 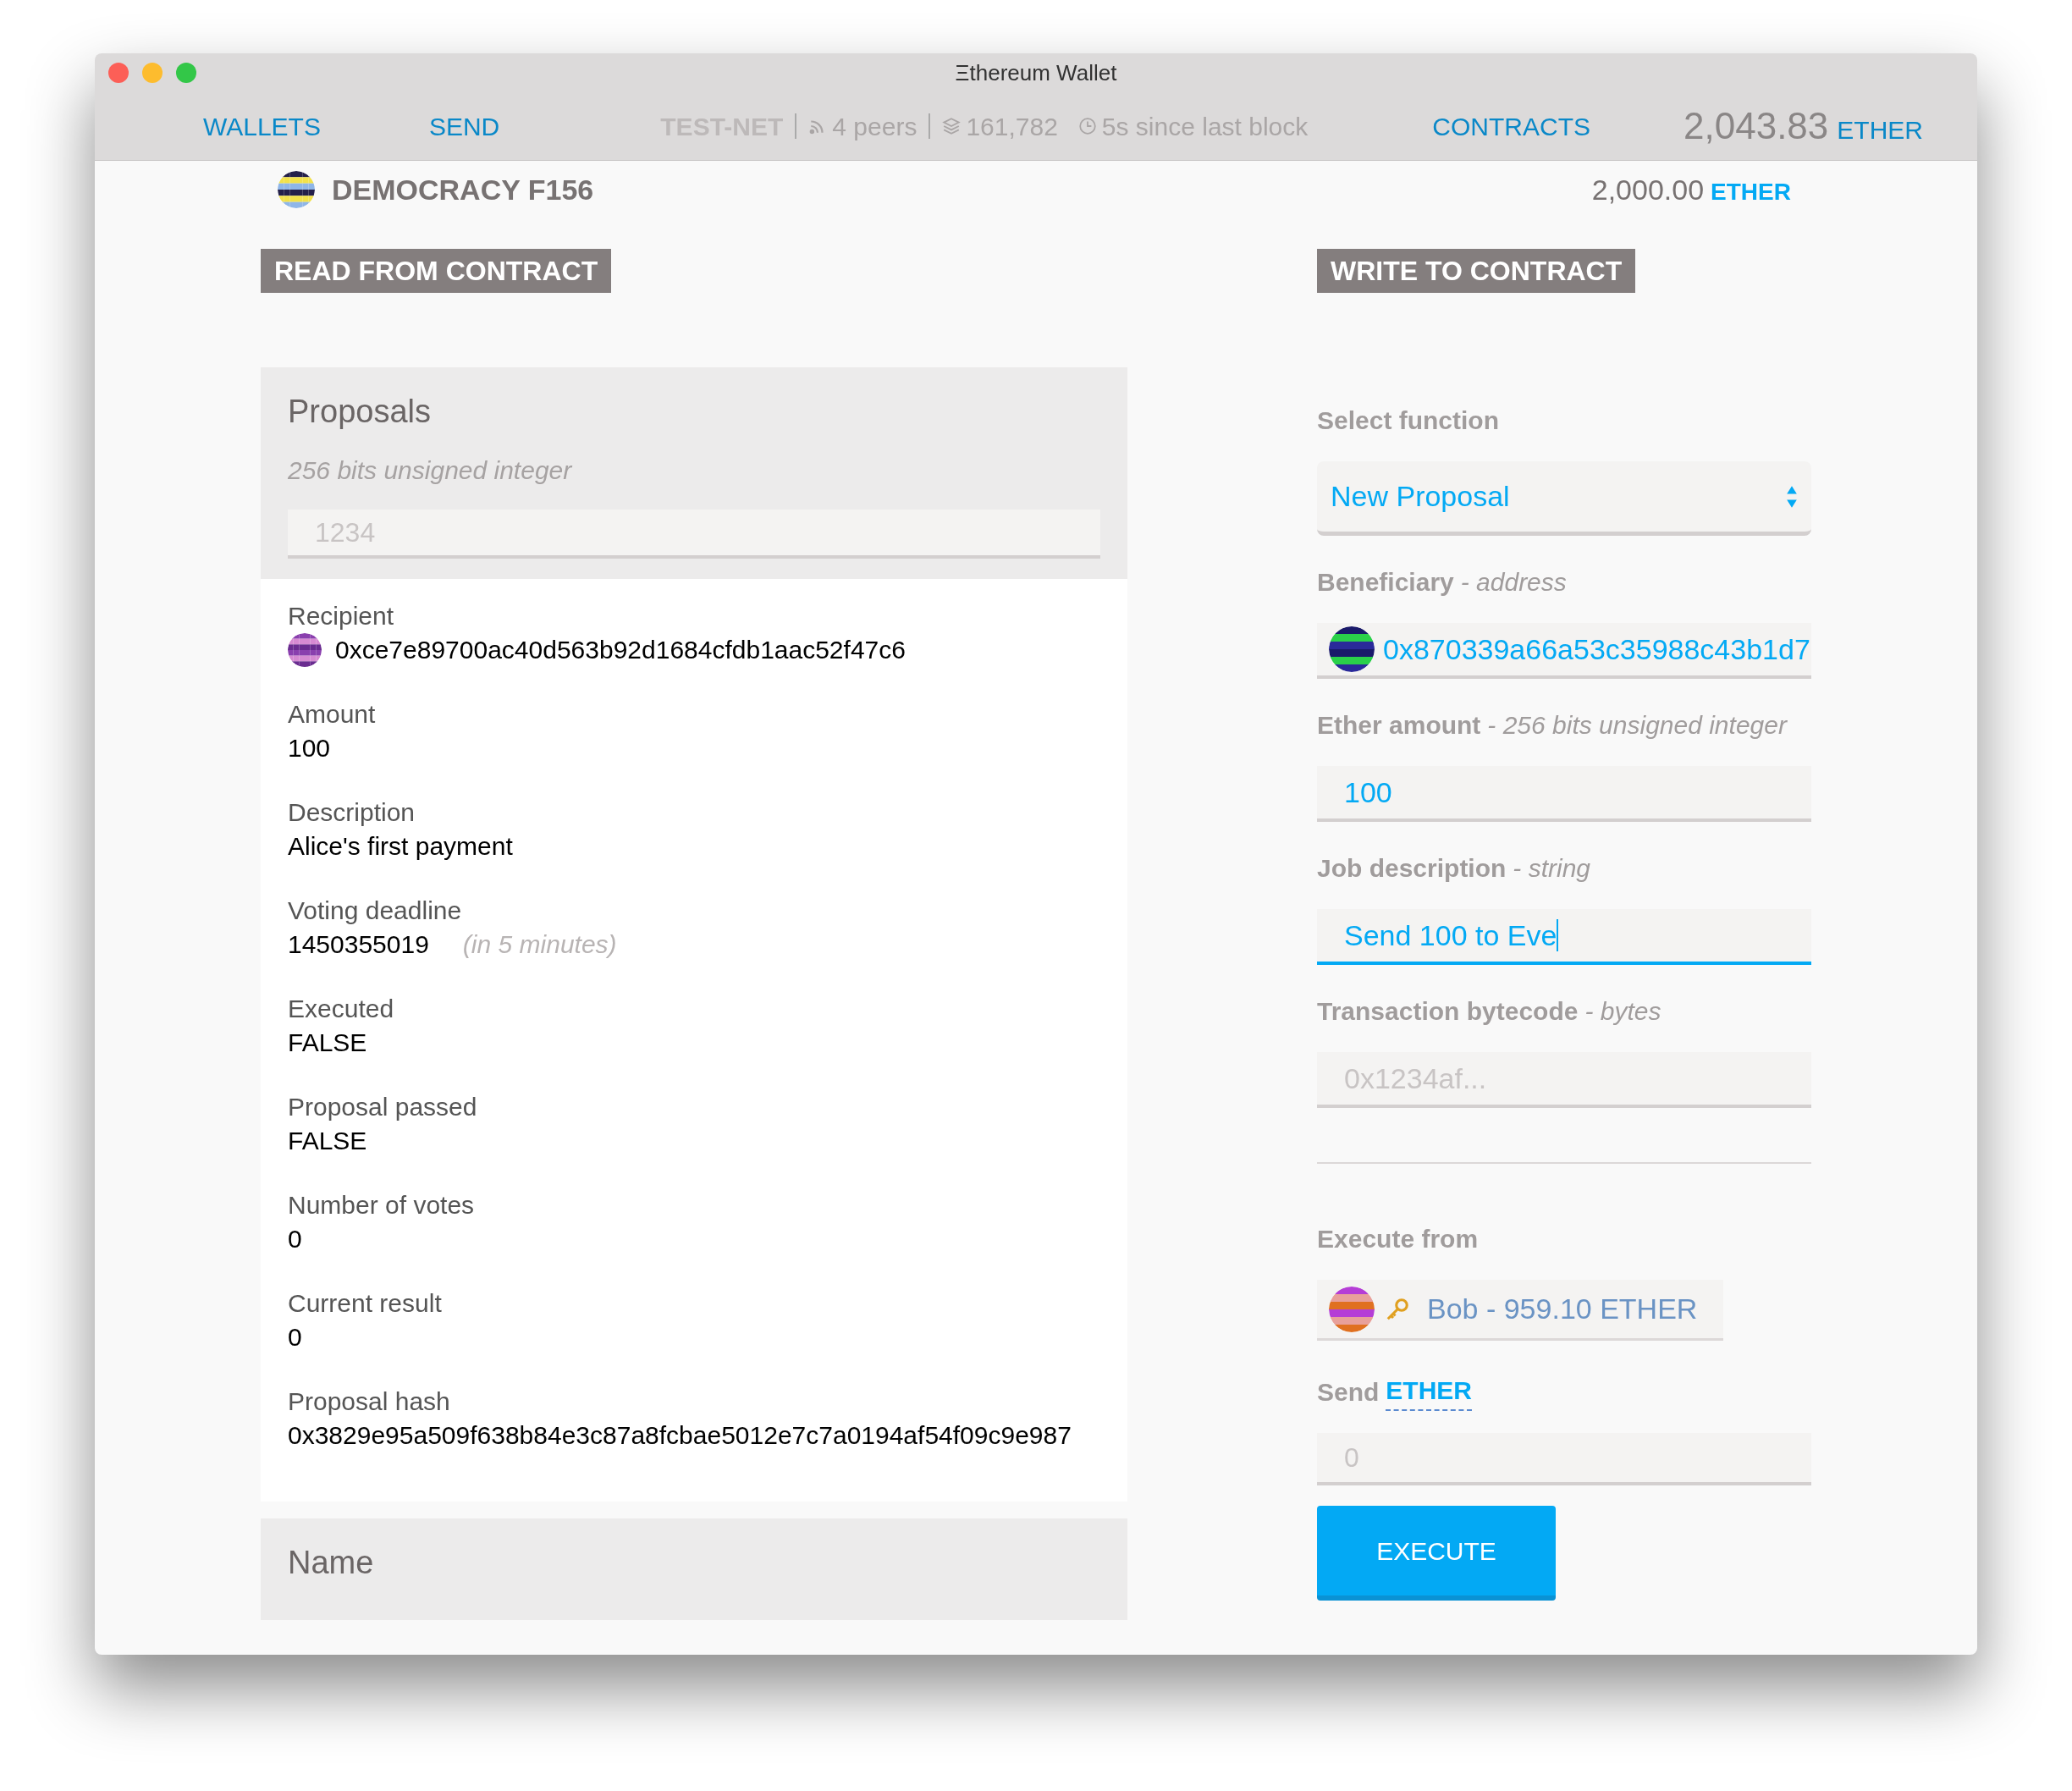 What do you see at coordinates (1436, 1553) in the screenshot?
I see `execute-button: EXECUTE` at bounding box center [1436, 1553].